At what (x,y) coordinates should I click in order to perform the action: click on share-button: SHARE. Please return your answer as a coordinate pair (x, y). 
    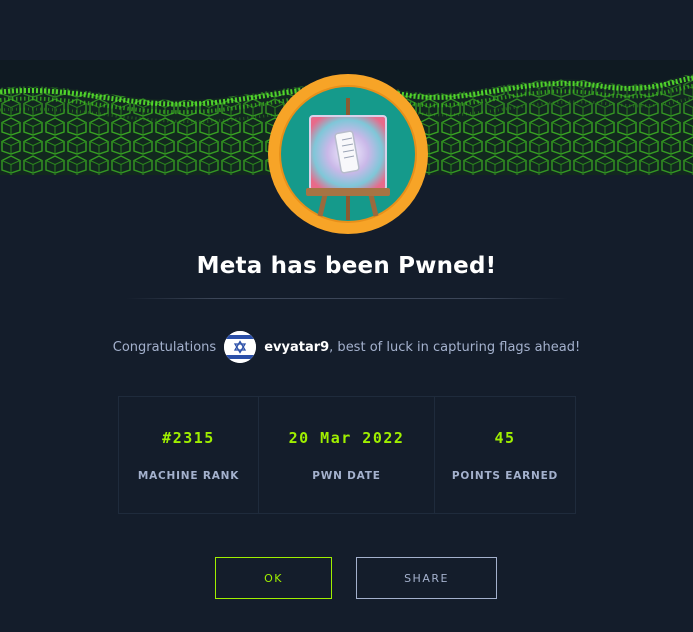
    Looking at the image, I should click on (426, 578).